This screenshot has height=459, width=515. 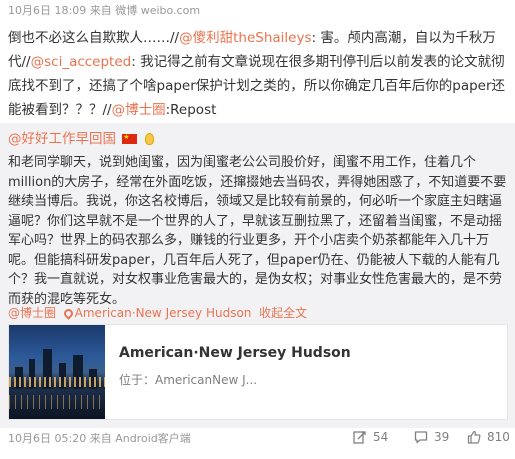 I want to click on post-meta: 10月6日 18:09 来自 微博 weibo.com, so click(x=104, y=11).